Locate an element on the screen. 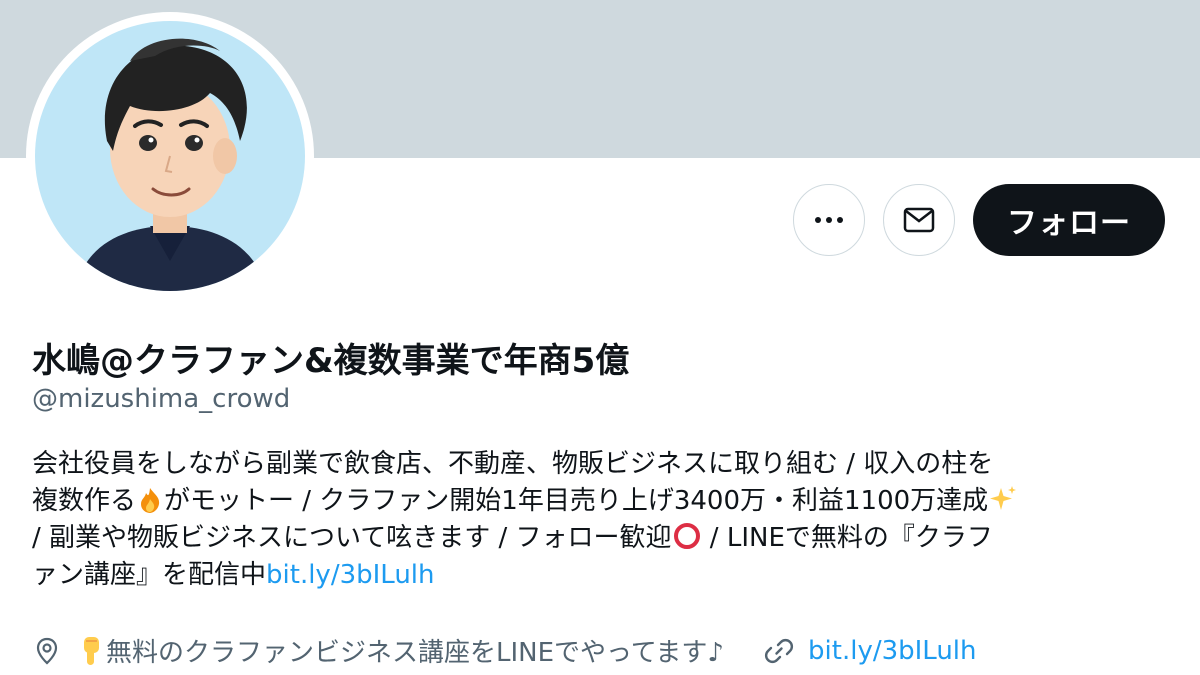 The width and height of the screenshot is (1200, 675). bio-line: ァン講座』を配信中bit.ly/3bILulh is located at coordinates (597, 575).